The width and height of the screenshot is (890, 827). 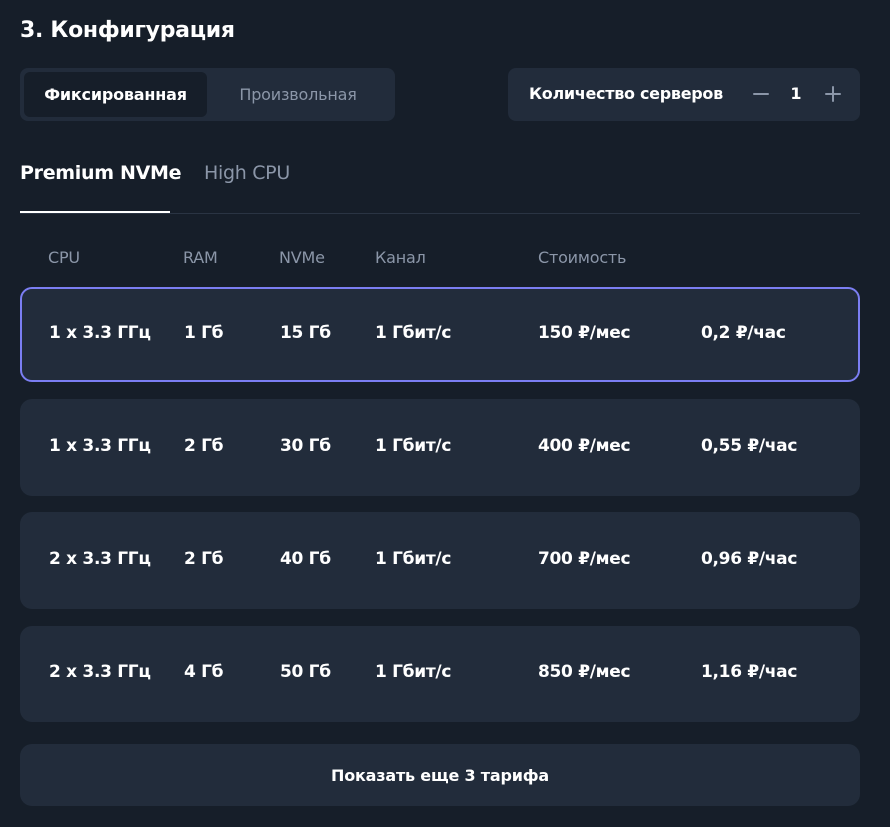 What do you see at coordinates (95, 212) in the screenshot?
I see `active-tab-indicator` at bounding box center [95, 212].